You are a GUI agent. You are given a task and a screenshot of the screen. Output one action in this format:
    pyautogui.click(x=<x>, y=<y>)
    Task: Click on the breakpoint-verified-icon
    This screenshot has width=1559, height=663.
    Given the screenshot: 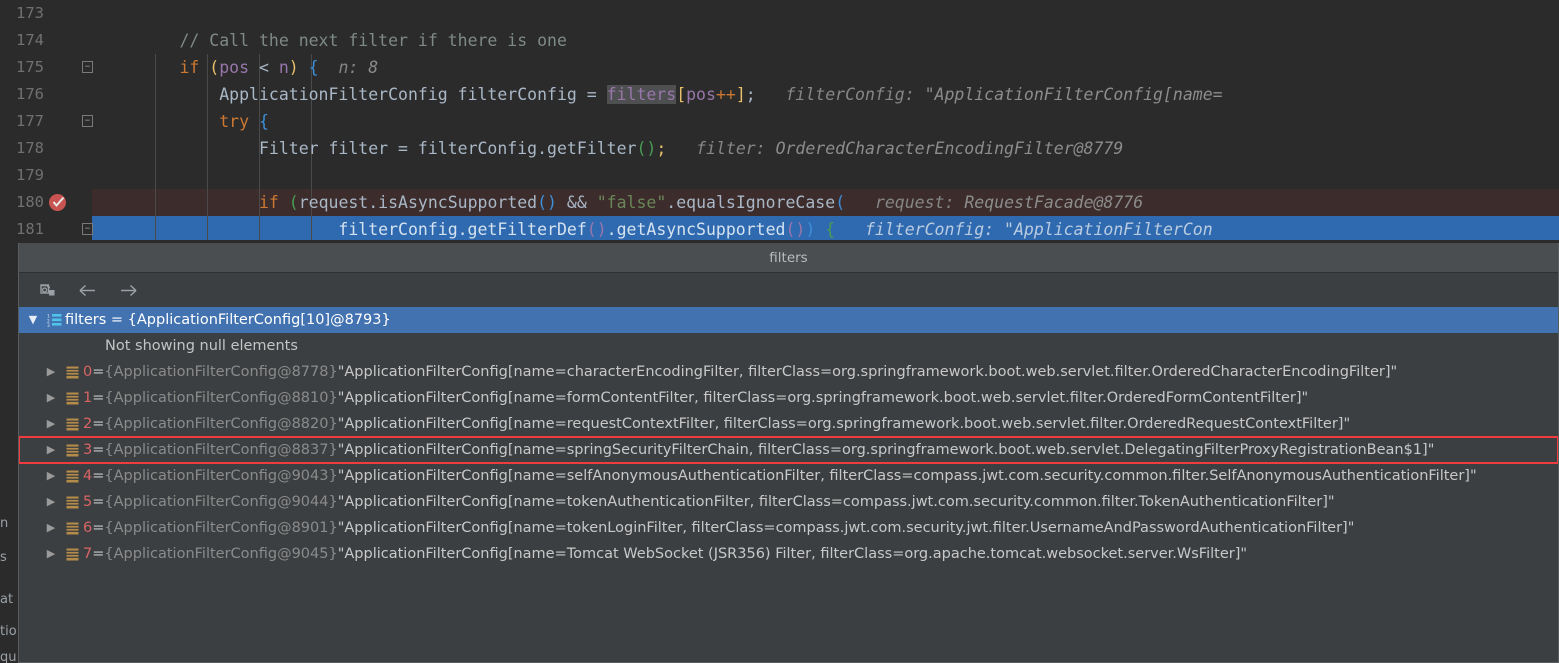 What is the action you would take?
    pyautogui.click(x=57, y=202)
    